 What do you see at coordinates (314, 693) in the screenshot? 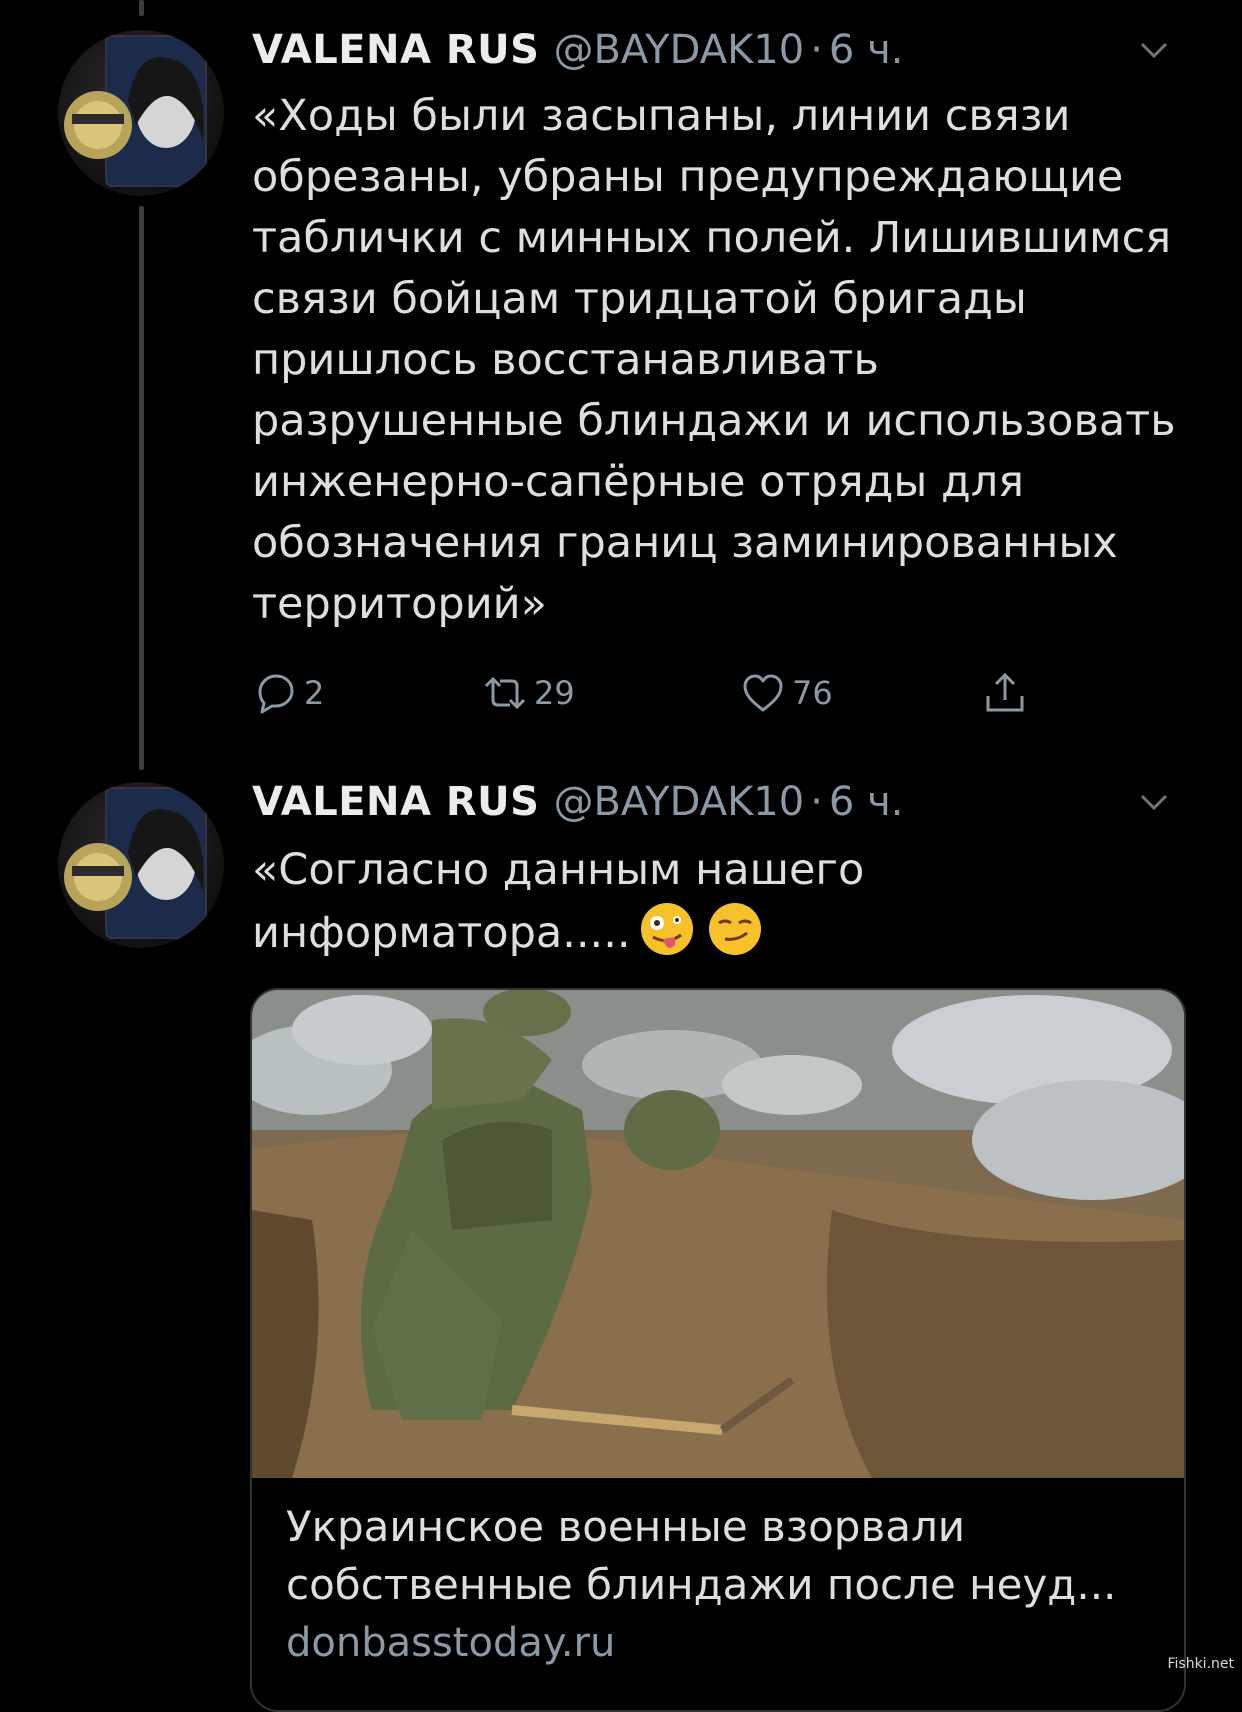
I see `reply-count: 2` at bounding box center [314, 693].